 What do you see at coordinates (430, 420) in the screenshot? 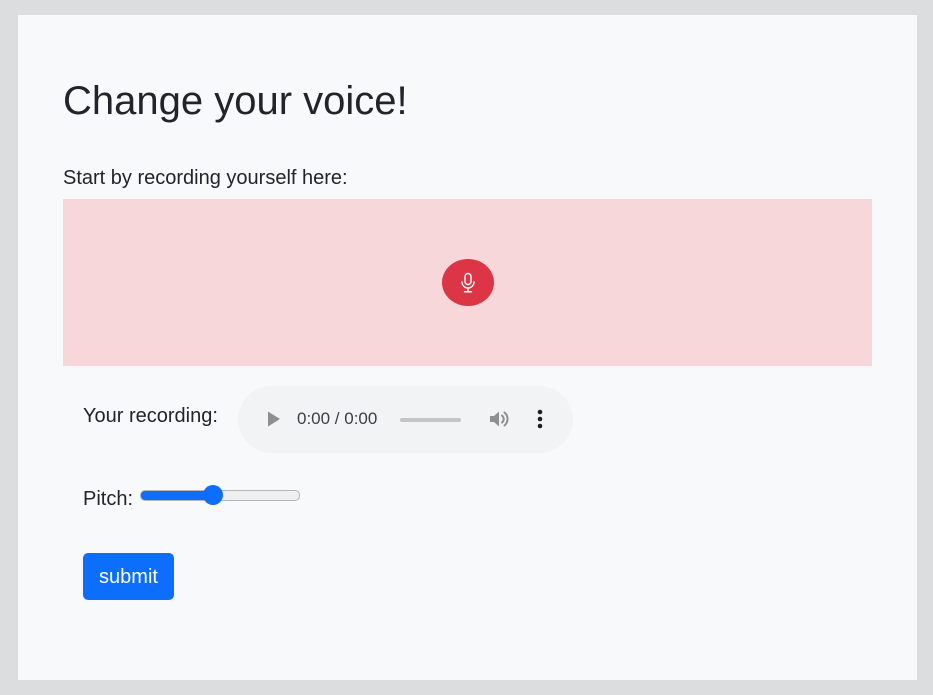
I see `playback-progress-bar` at bounding box center [430, 420].